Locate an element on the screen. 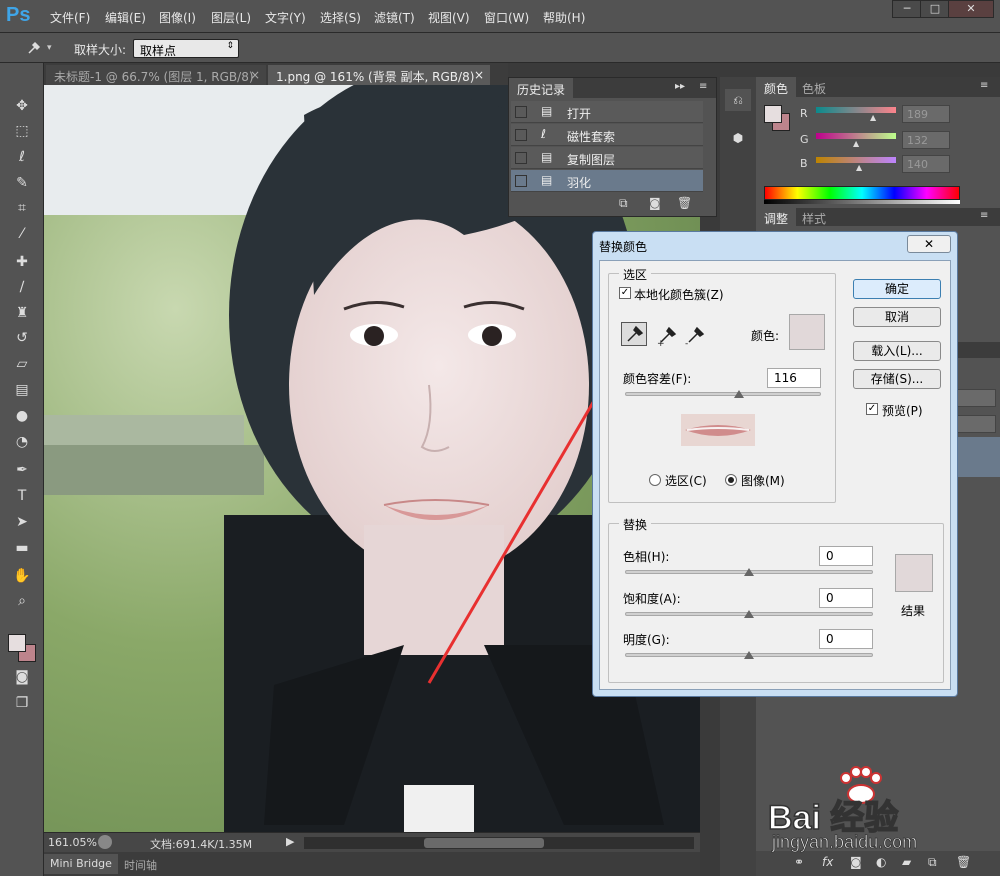 This screenshot has width=1000, height=876. gradient-tool-icon: ▤ is located at coordinates (22, 390).